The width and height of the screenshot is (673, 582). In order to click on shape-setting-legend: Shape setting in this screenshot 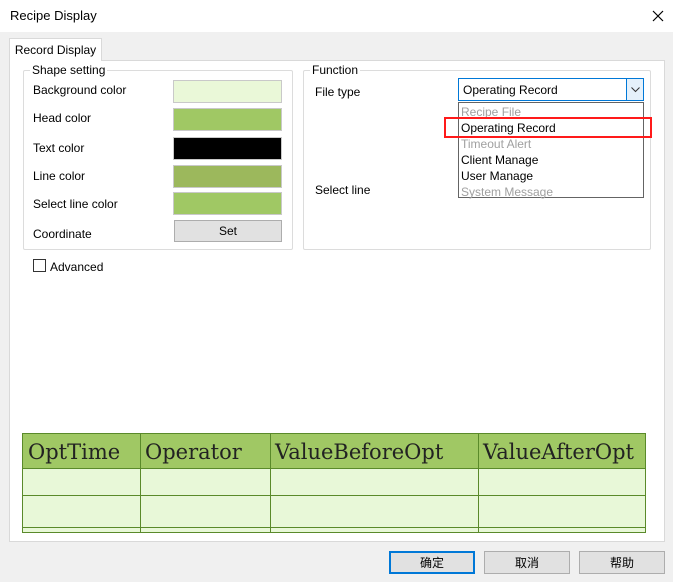, I will do `click(69, 70)`.